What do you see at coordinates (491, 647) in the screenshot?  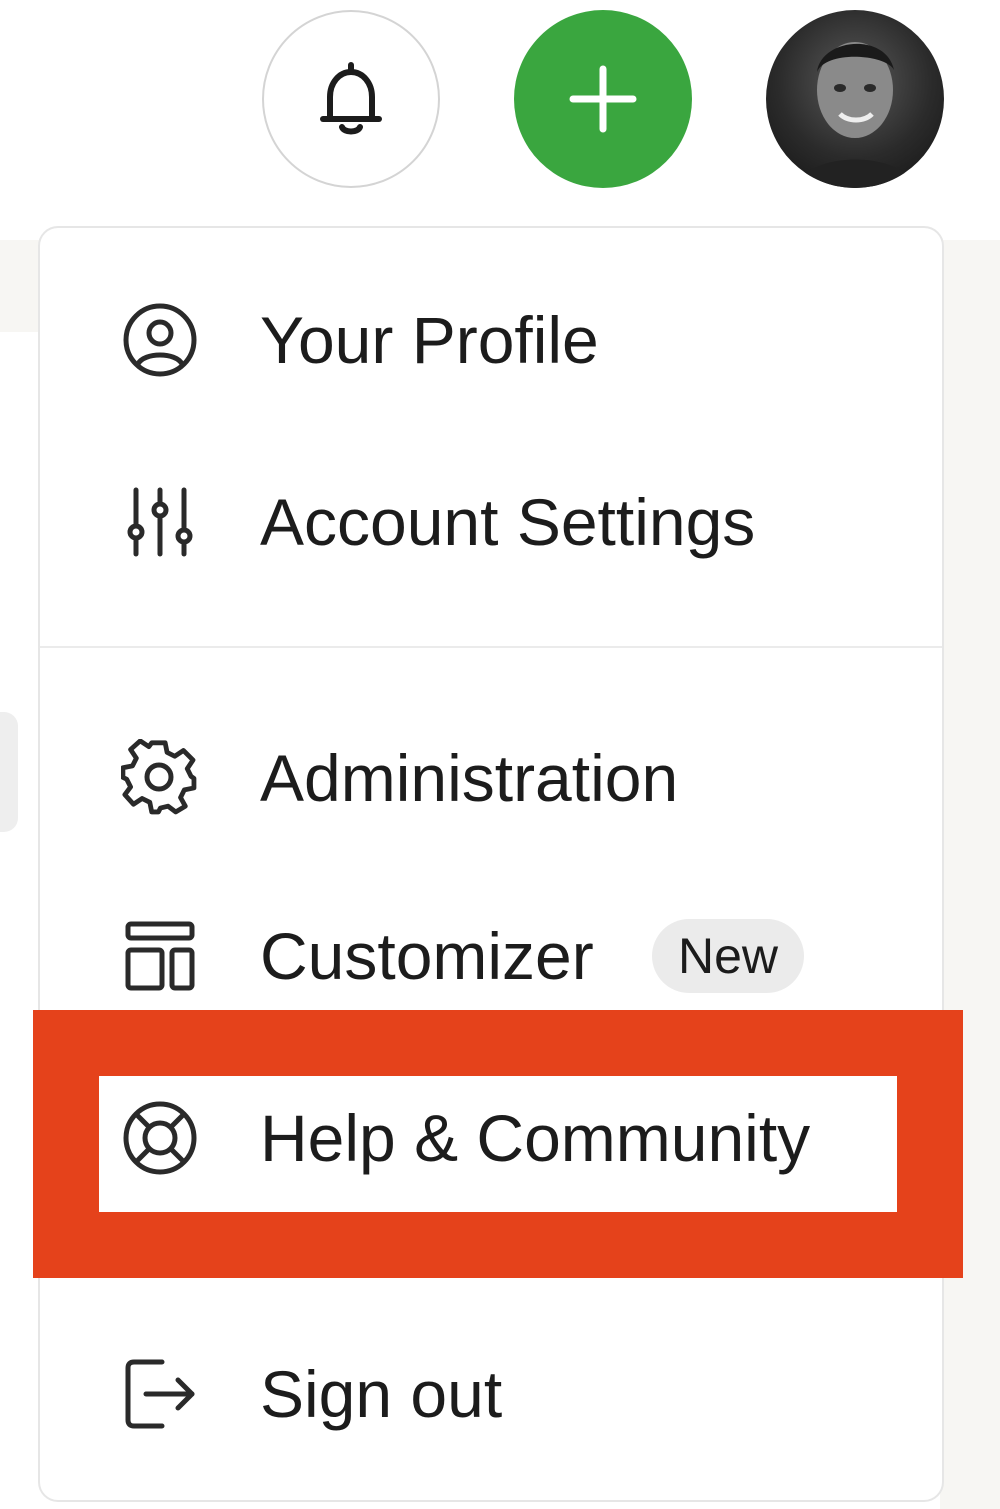 I see `menu-divider` at bounding box center [491, 647].